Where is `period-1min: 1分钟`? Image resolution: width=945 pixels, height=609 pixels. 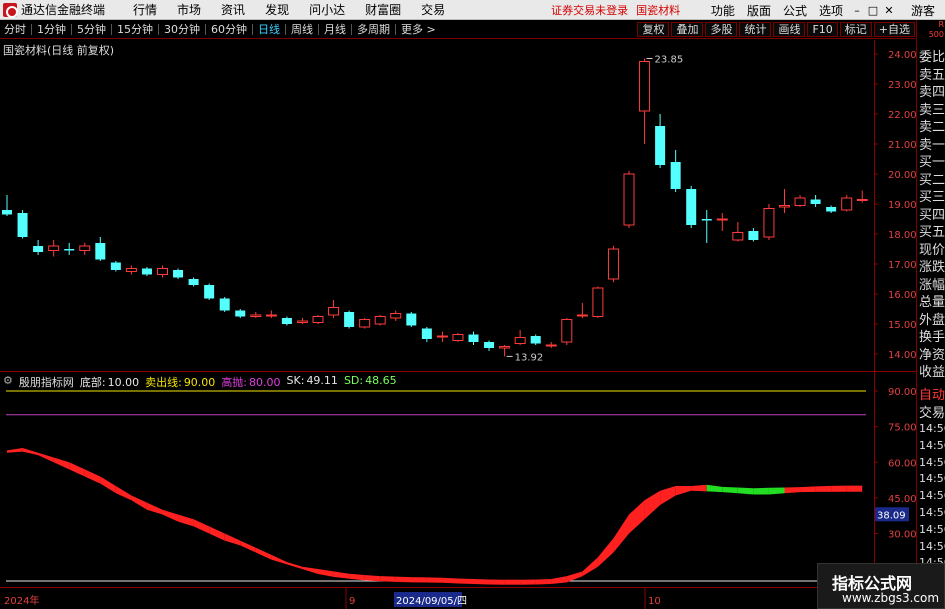
period-1min: 1分钟 is located at coordinates (51, 29).